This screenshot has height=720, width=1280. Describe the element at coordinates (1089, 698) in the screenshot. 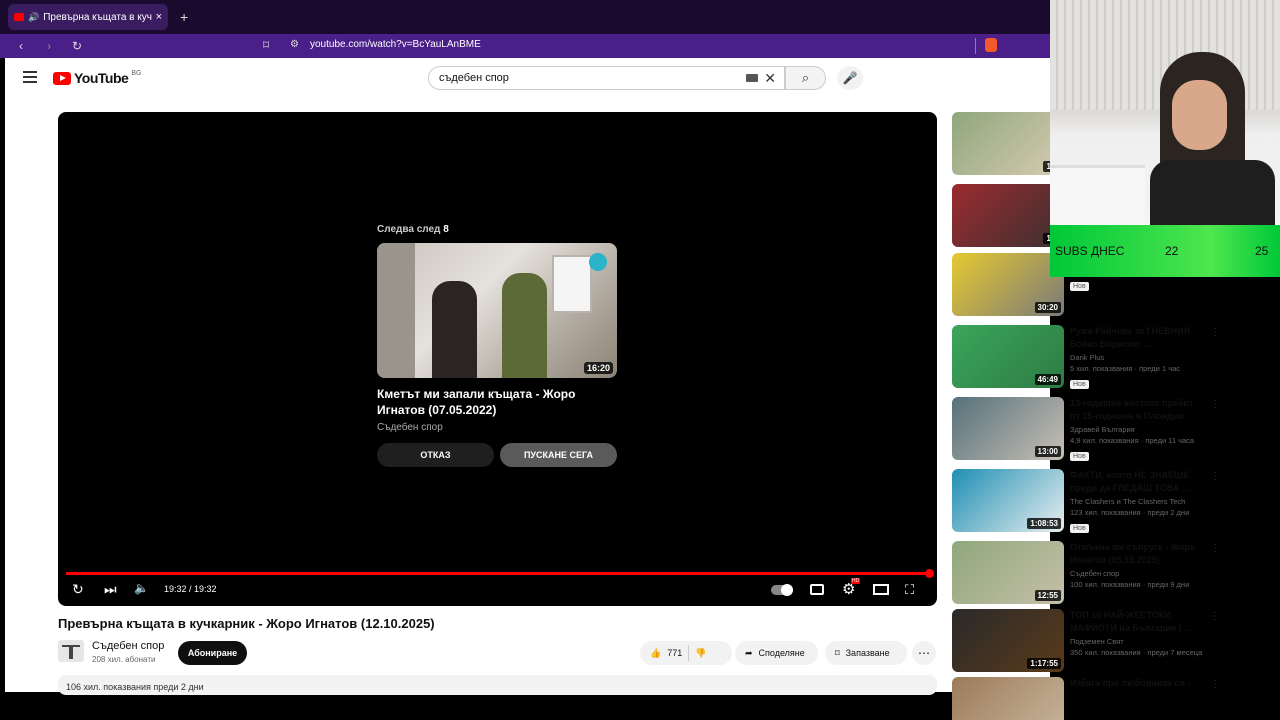

I see `recommendation-item: Избяга при любовника си - ⋮` at that location.